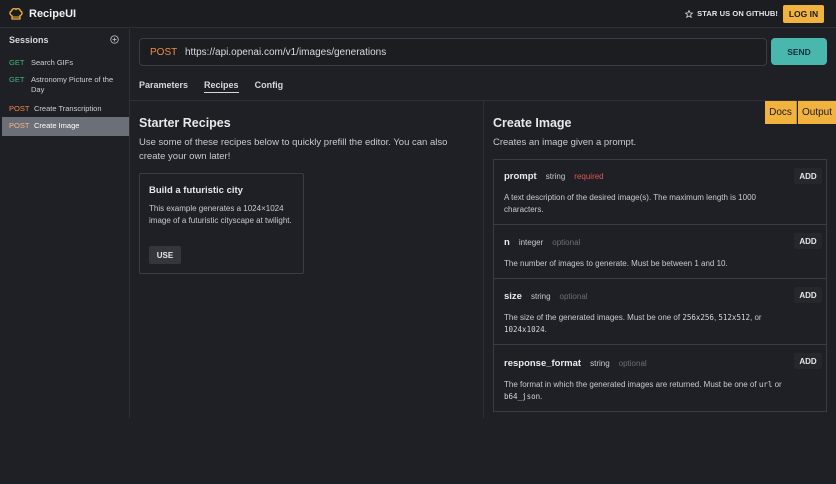 The height and width of the screenshot is (484, 836). I want to click on session-item-create-image: POST Create Image, so click(65, 126).